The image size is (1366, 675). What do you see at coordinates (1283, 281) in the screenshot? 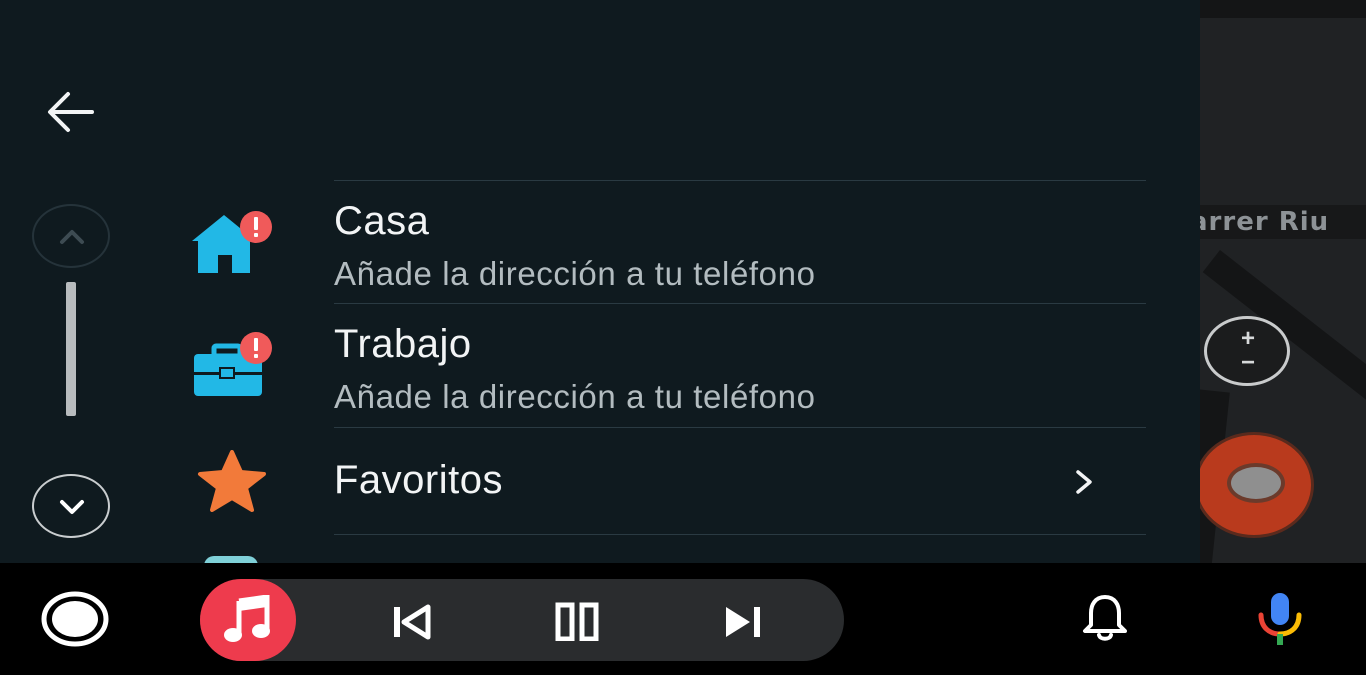
I see `map-view: arrer Riu + −` at bounding box center [1283, 281].